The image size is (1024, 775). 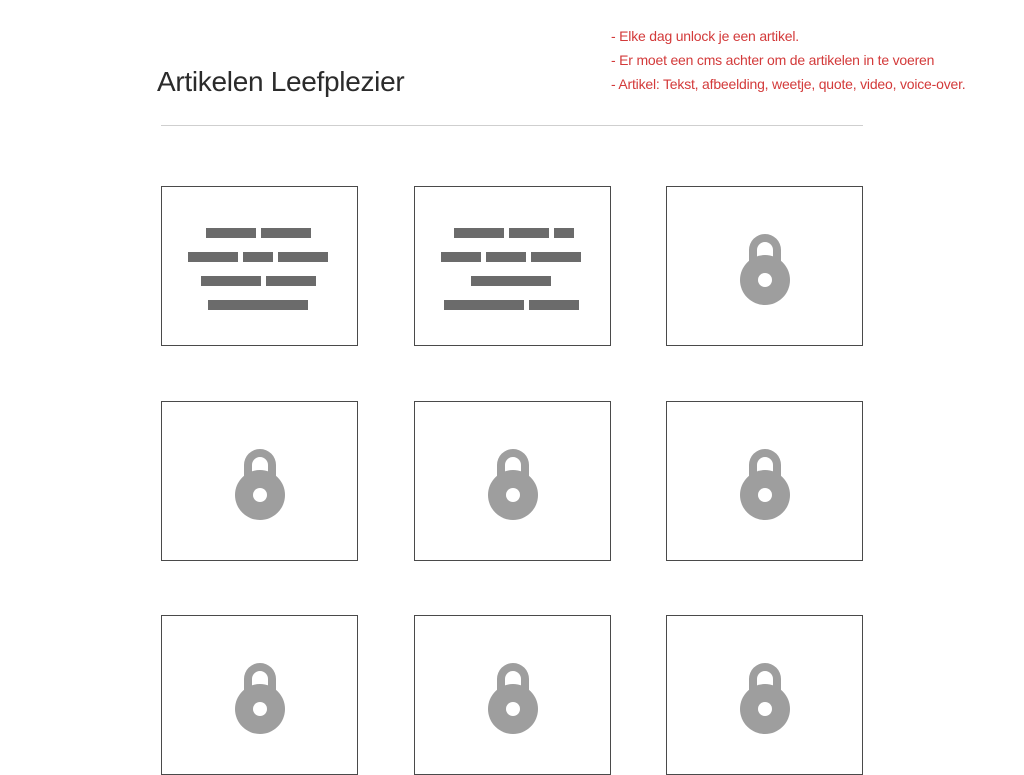 I want to click on note-line: - Elke dag unlock je een artikel., so click(x=705, y=36).